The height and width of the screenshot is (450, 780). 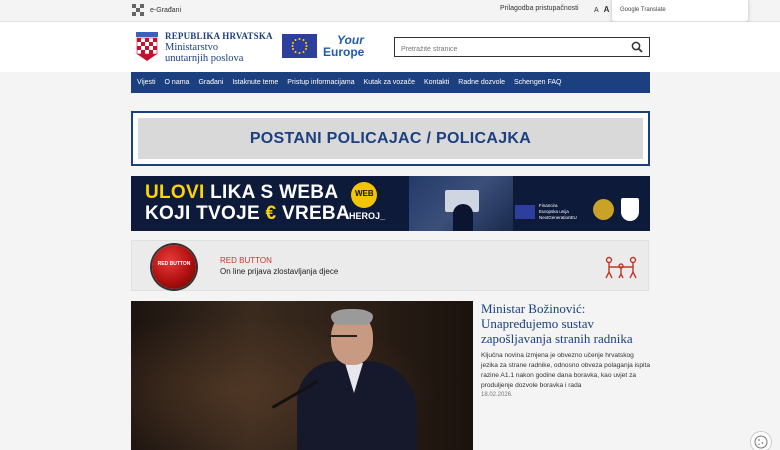 I want to click on nav-item-kontakti: Kontakti, so click(x=436, y=82).